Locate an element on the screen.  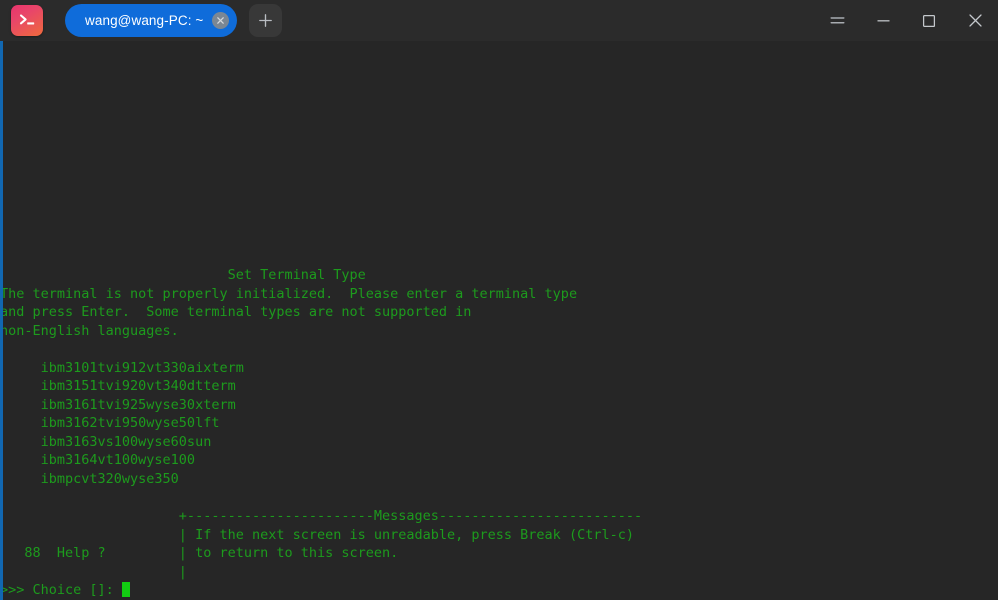
plus-icon is located at coordinates (265, 20).